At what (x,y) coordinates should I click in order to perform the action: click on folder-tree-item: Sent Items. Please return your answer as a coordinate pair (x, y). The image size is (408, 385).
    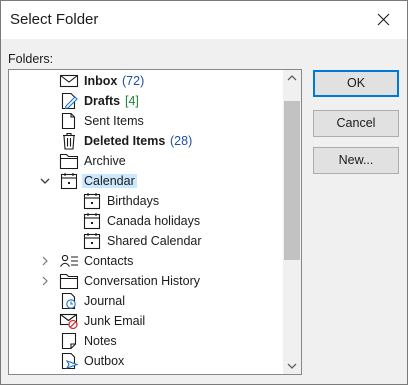
    Looking at the image, I should click on (145, 121).